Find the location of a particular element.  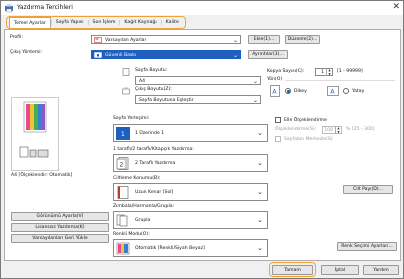

binding-select: Uzun Kenar [Sol] ⌄ is located at coordinates (190, 192).